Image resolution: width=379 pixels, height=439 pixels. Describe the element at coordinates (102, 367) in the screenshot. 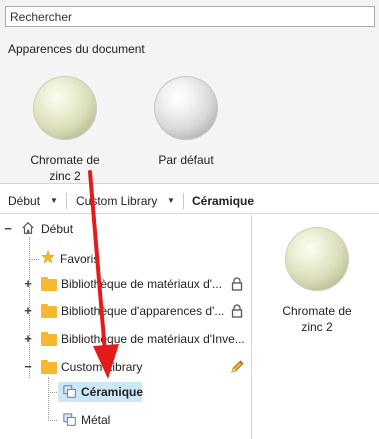

I see `tree-item-label: Custom Library` at that location.